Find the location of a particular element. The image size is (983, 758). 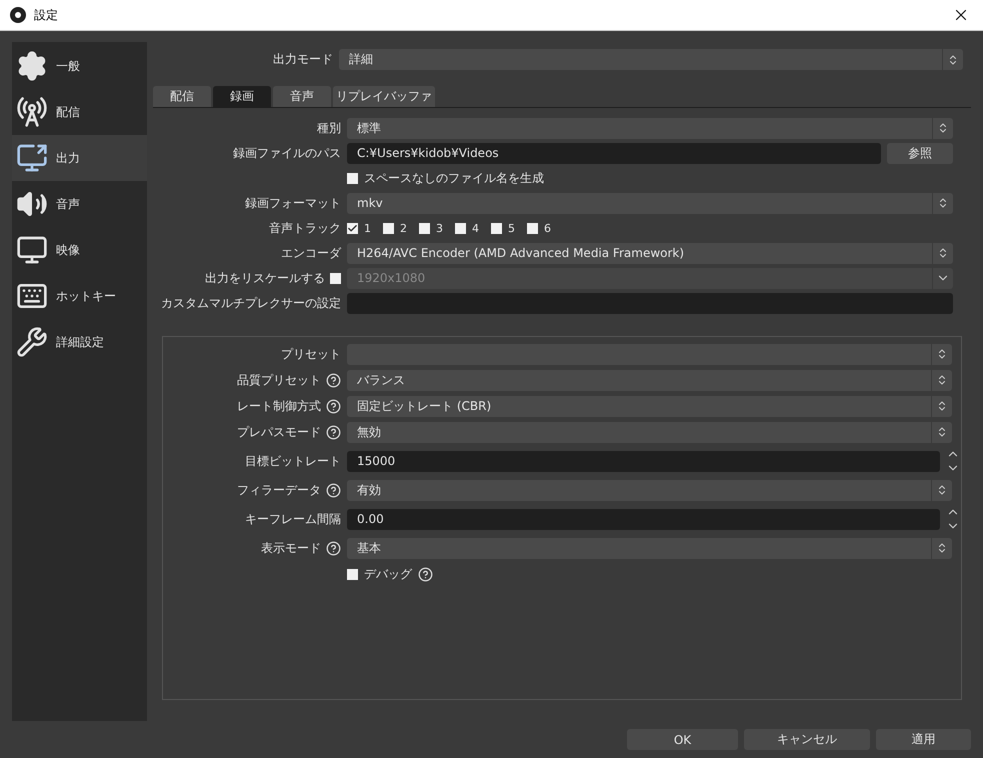

checkbox-label: 2 is located at coordinates (403, 228).